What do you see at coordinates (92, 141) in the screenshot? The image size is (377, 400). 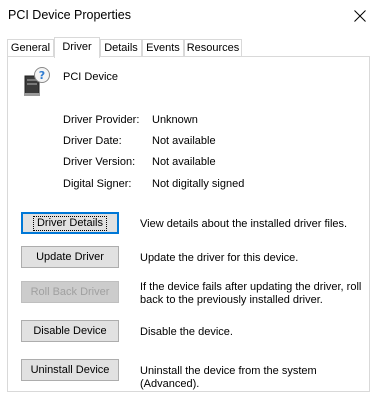 I see `driver-date-label: Driver Date:` at bounding box center [92, 141].